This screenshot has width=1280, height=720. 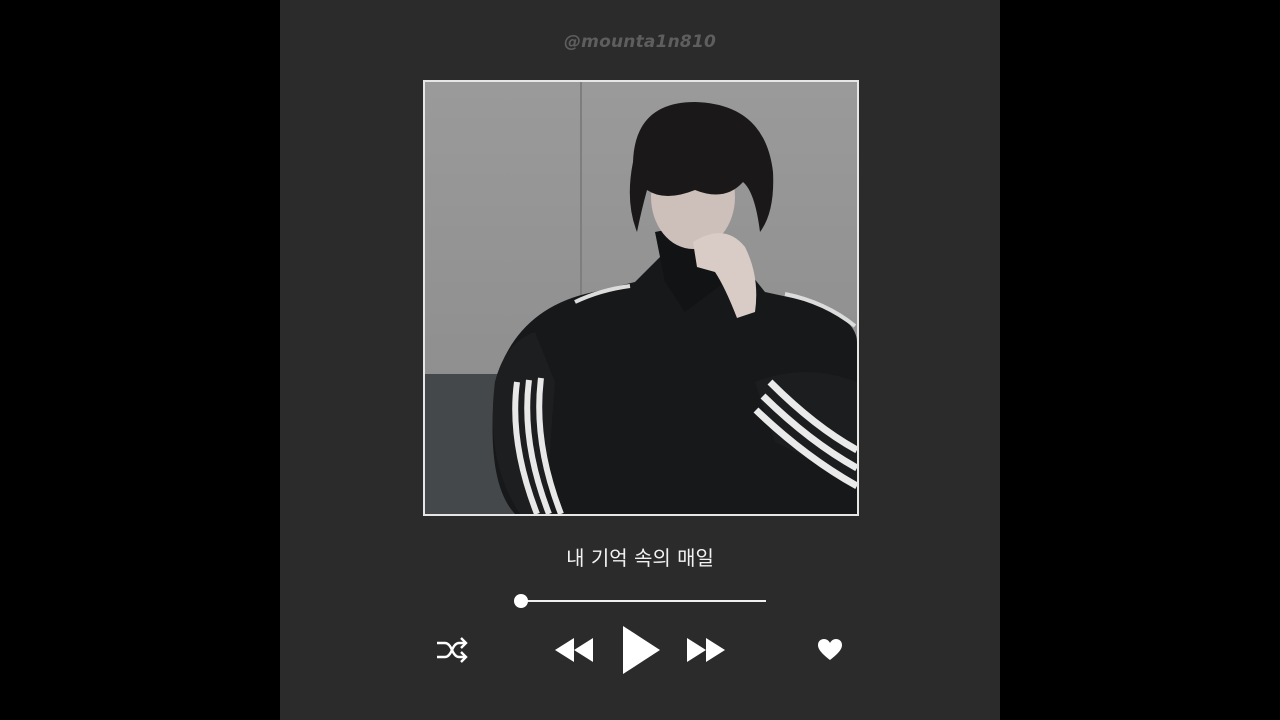 I want to click on rewind-icon, so click(x=574, y=650).